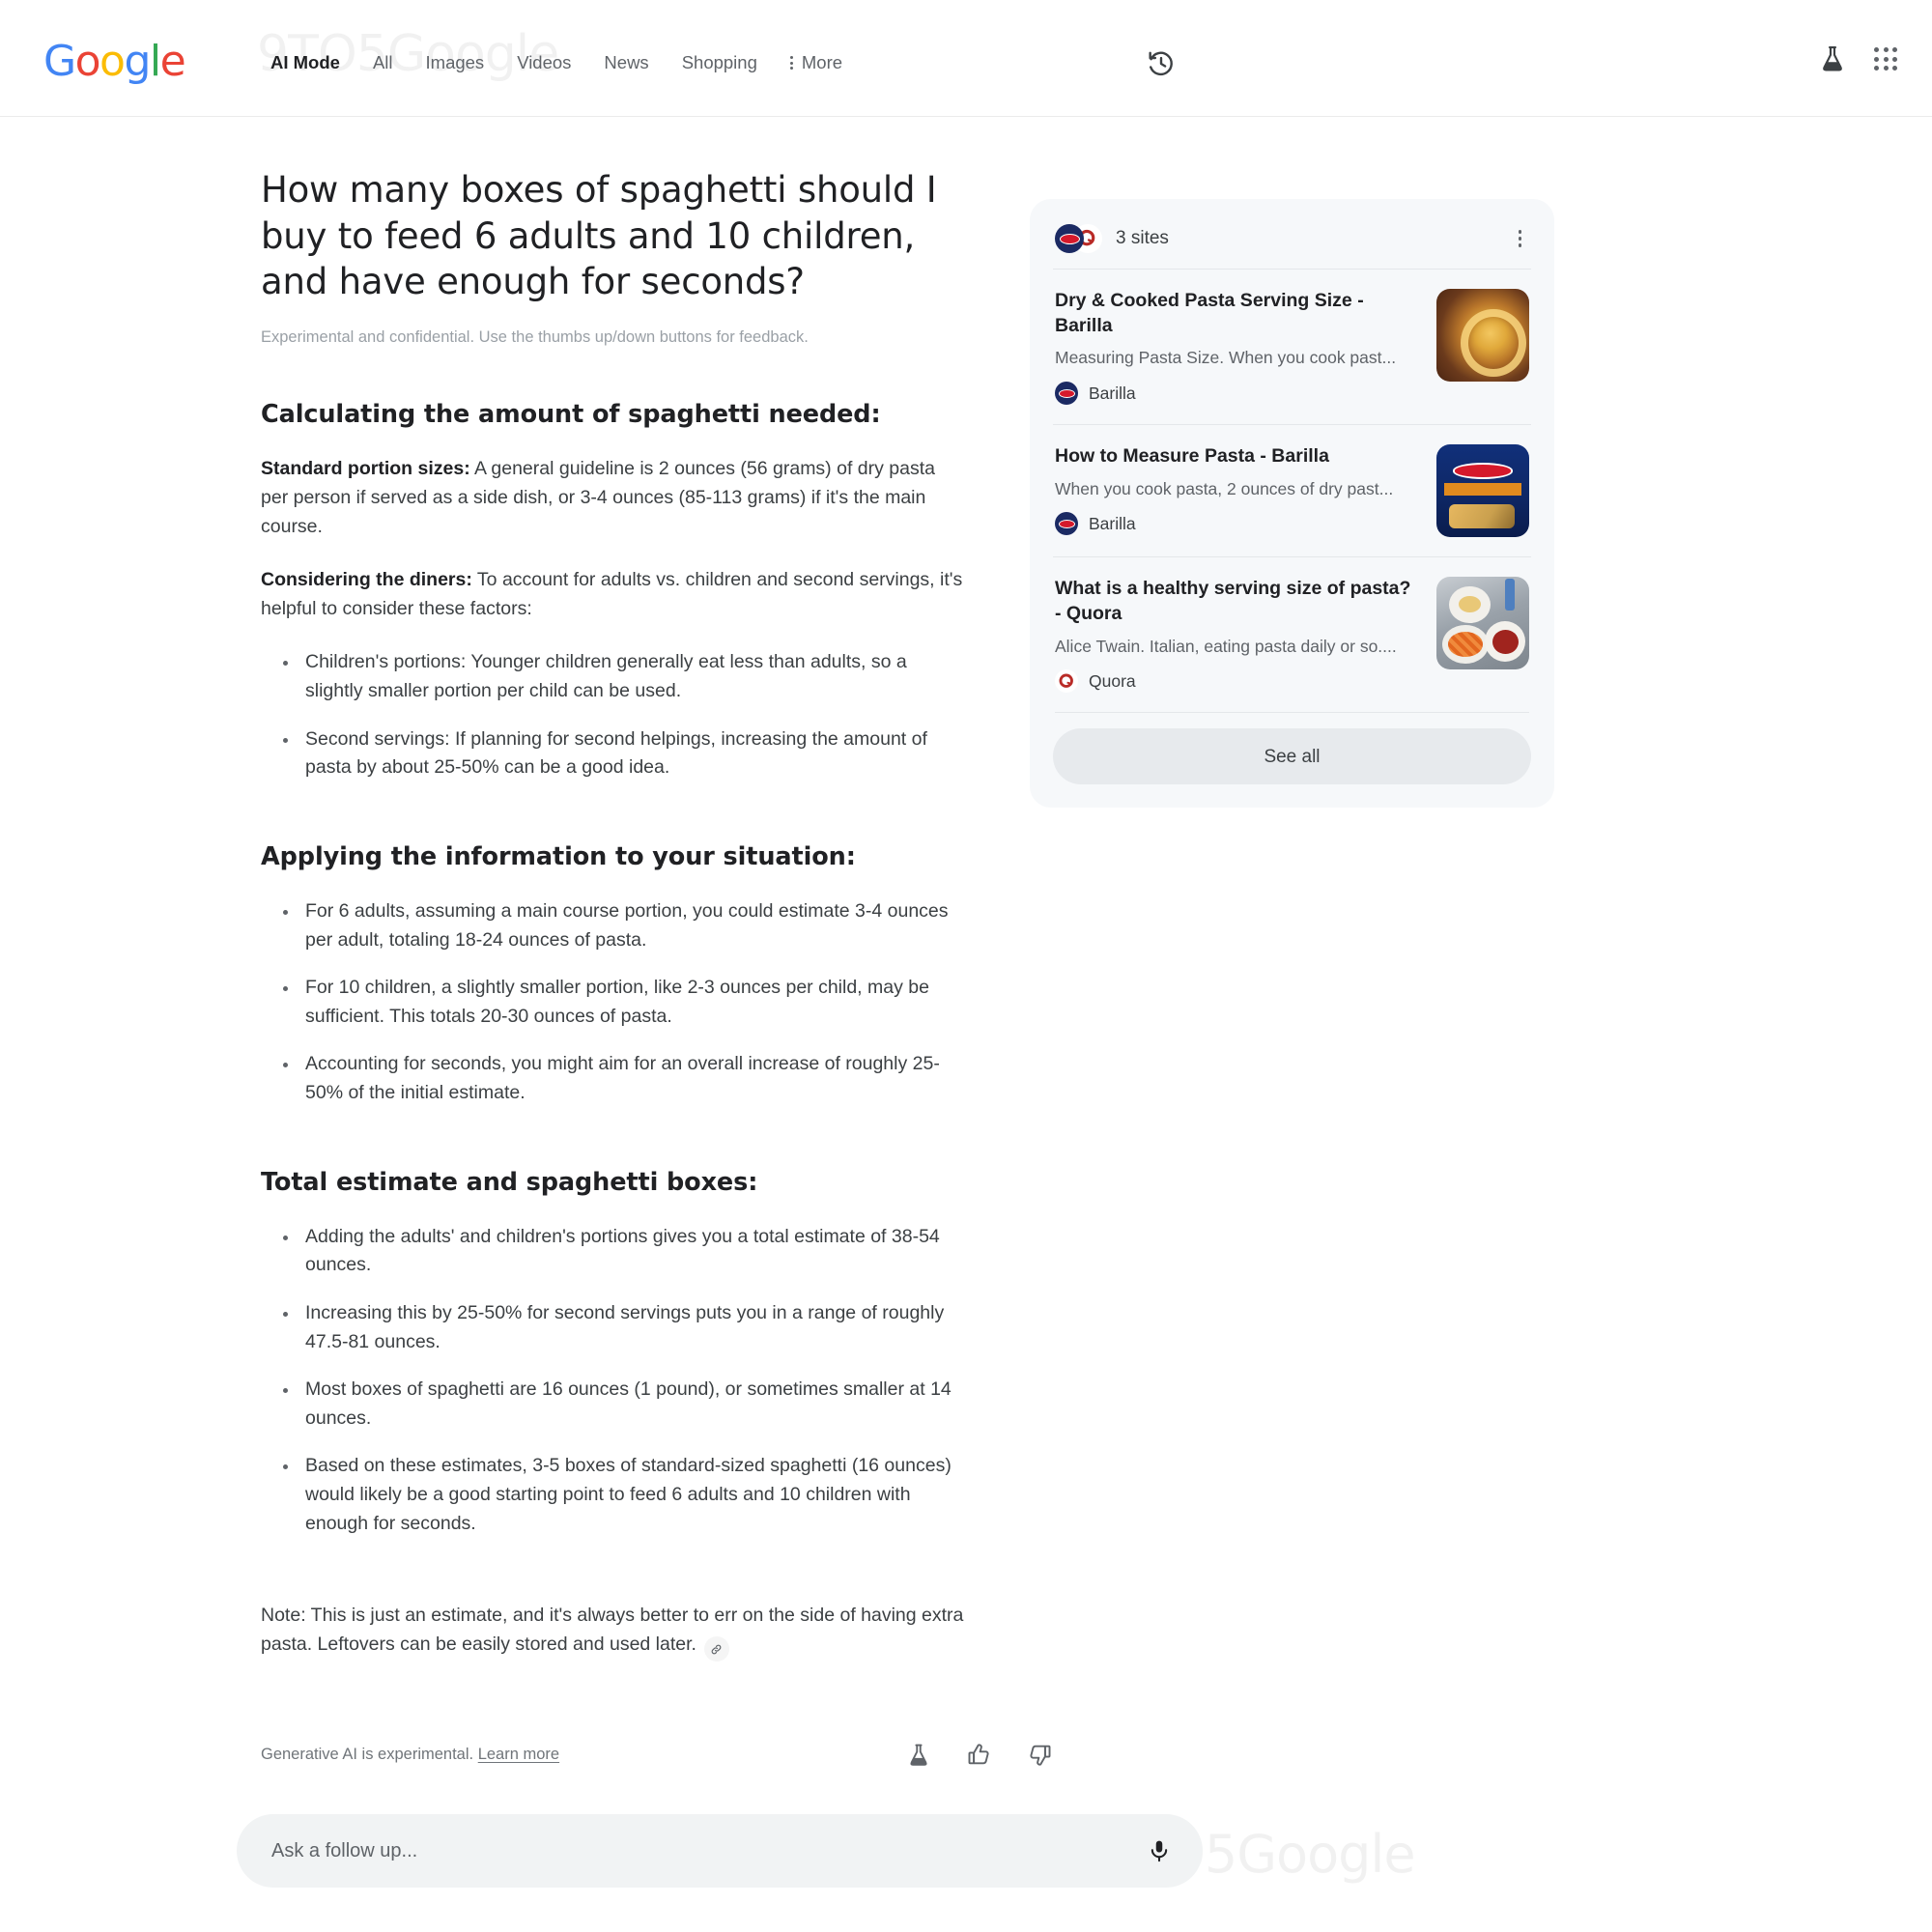 The image size is (1932, 1932). Describe the element at coordinates (1237, 524) in the screenshot. I see `source-site: Barilla` at that location.